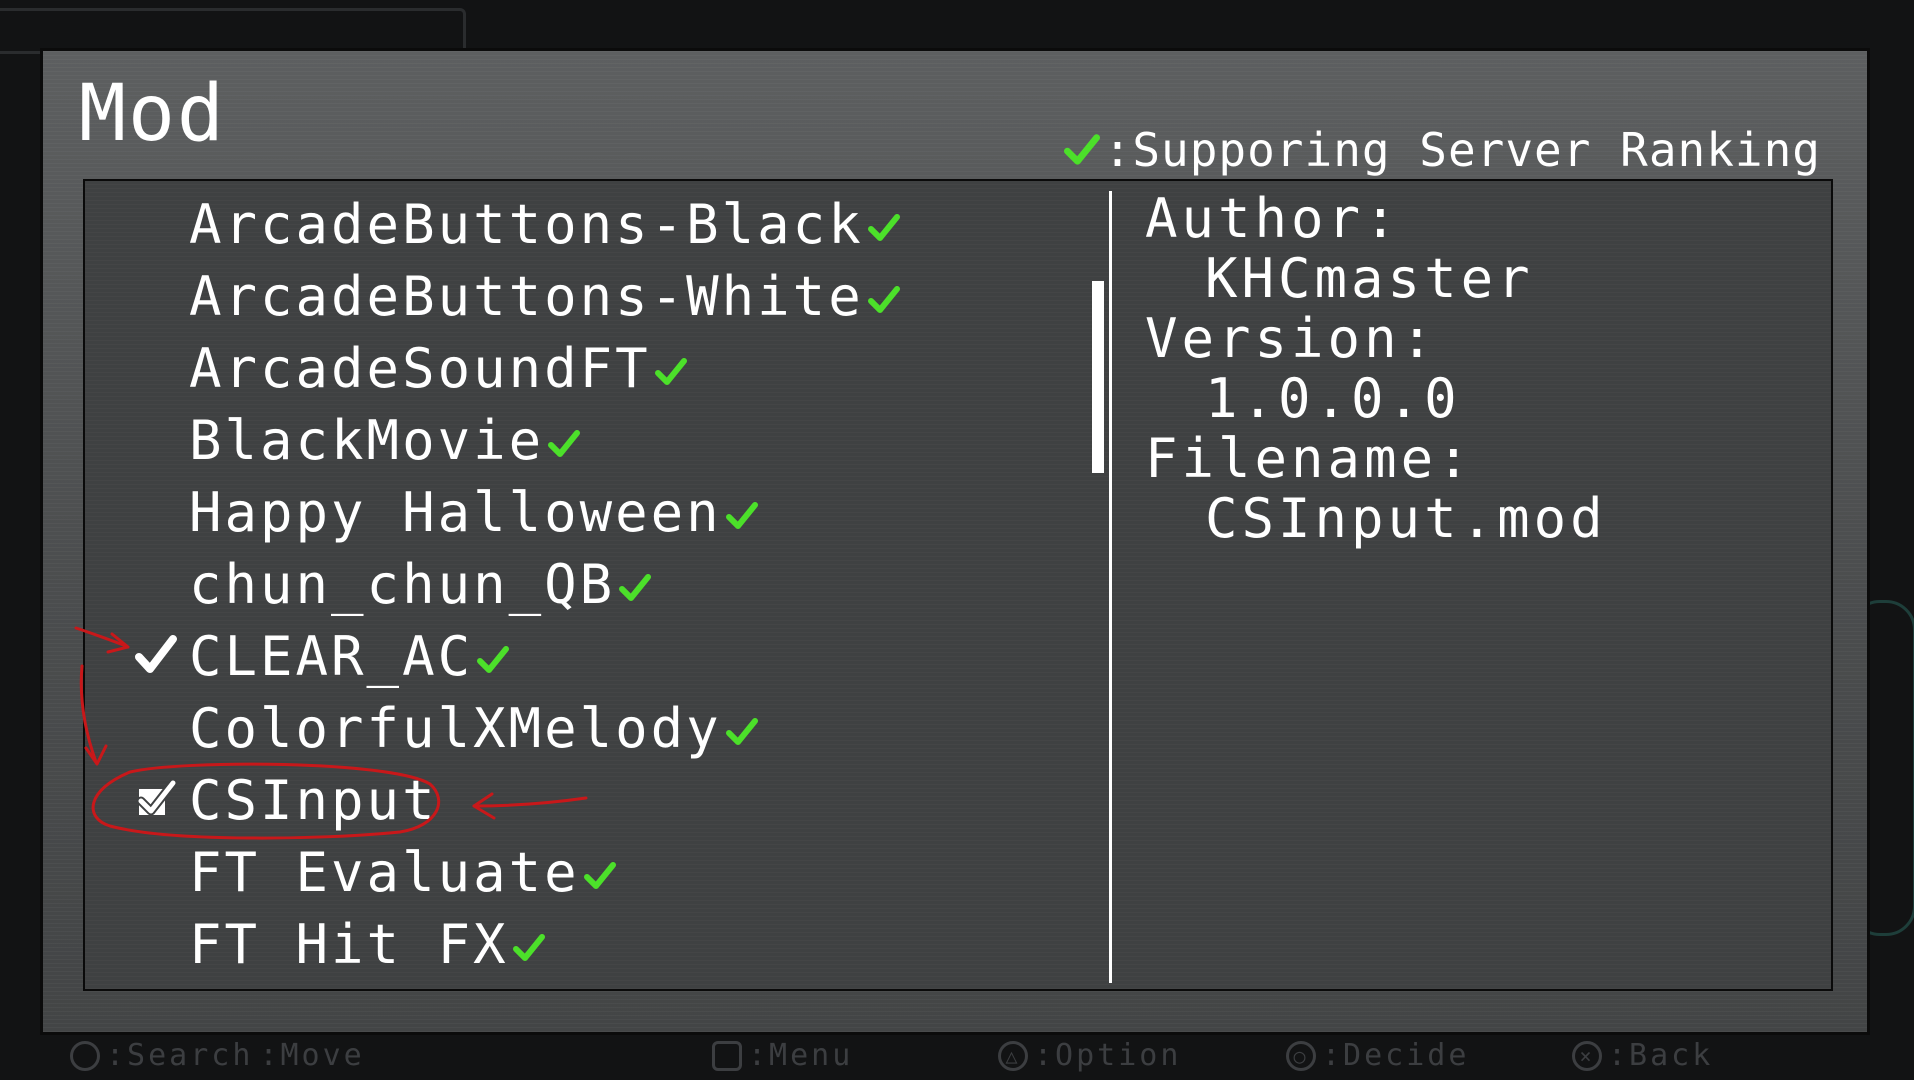 This screenshot has width=1914, height=1080. What do you see at coordinates (1587, 1055) in the screenshot?
I see `cross-button-icon: ×` at bounding box center [1587, 1055].